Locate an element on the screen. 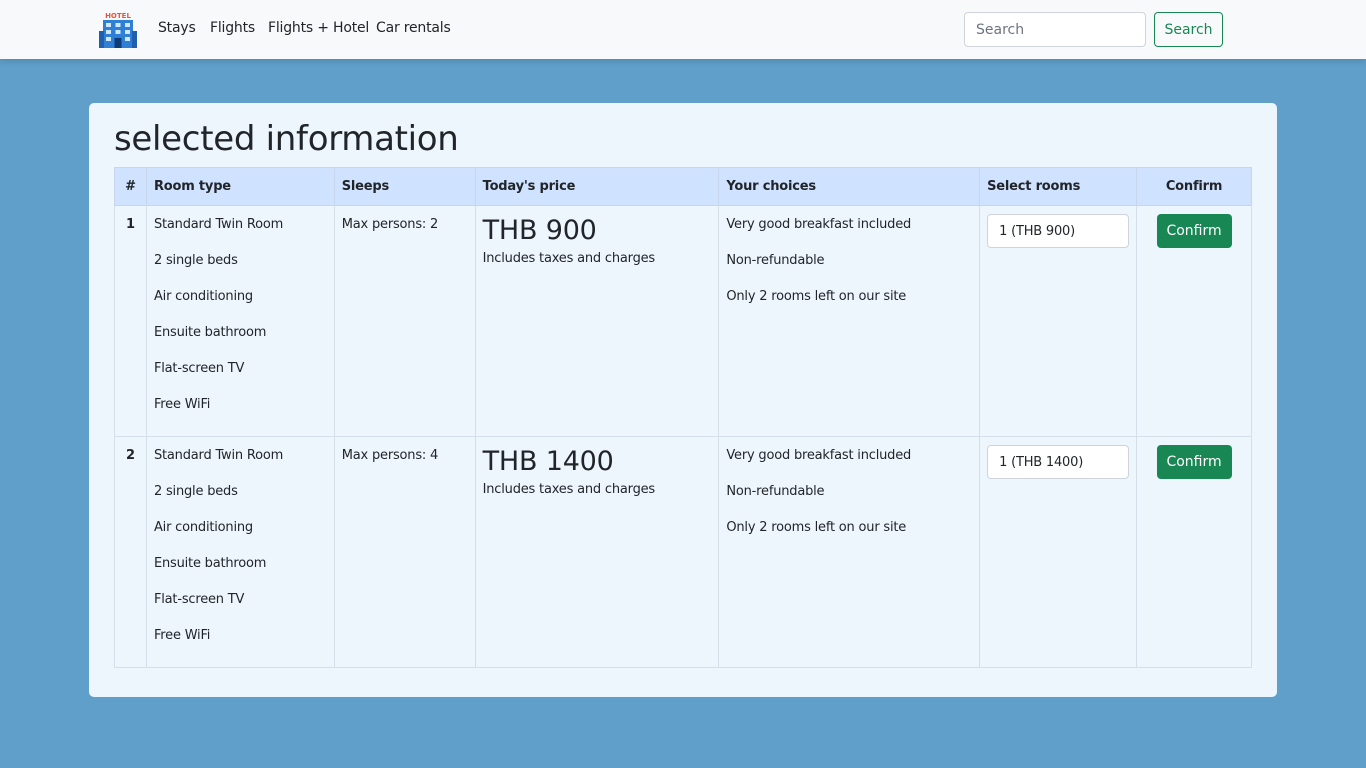 This screenshot has height=768, width=1366. room-count-select: 1 (THB 900) is located at coordinates (1058, 231).